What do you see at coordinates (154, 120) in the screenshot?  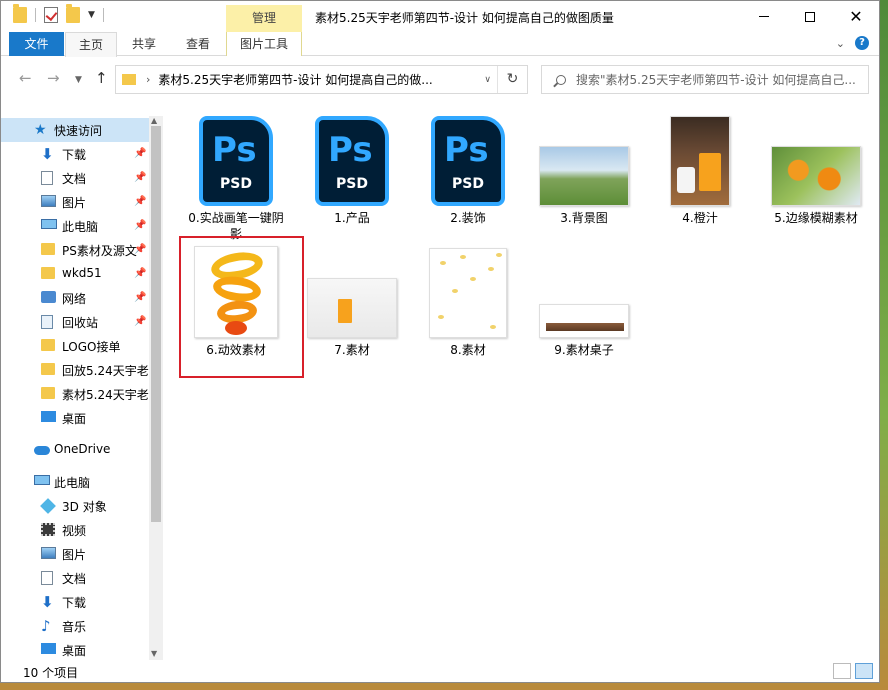 I see `scroll-up-icon: ▲` at bounding box center [154, 120].